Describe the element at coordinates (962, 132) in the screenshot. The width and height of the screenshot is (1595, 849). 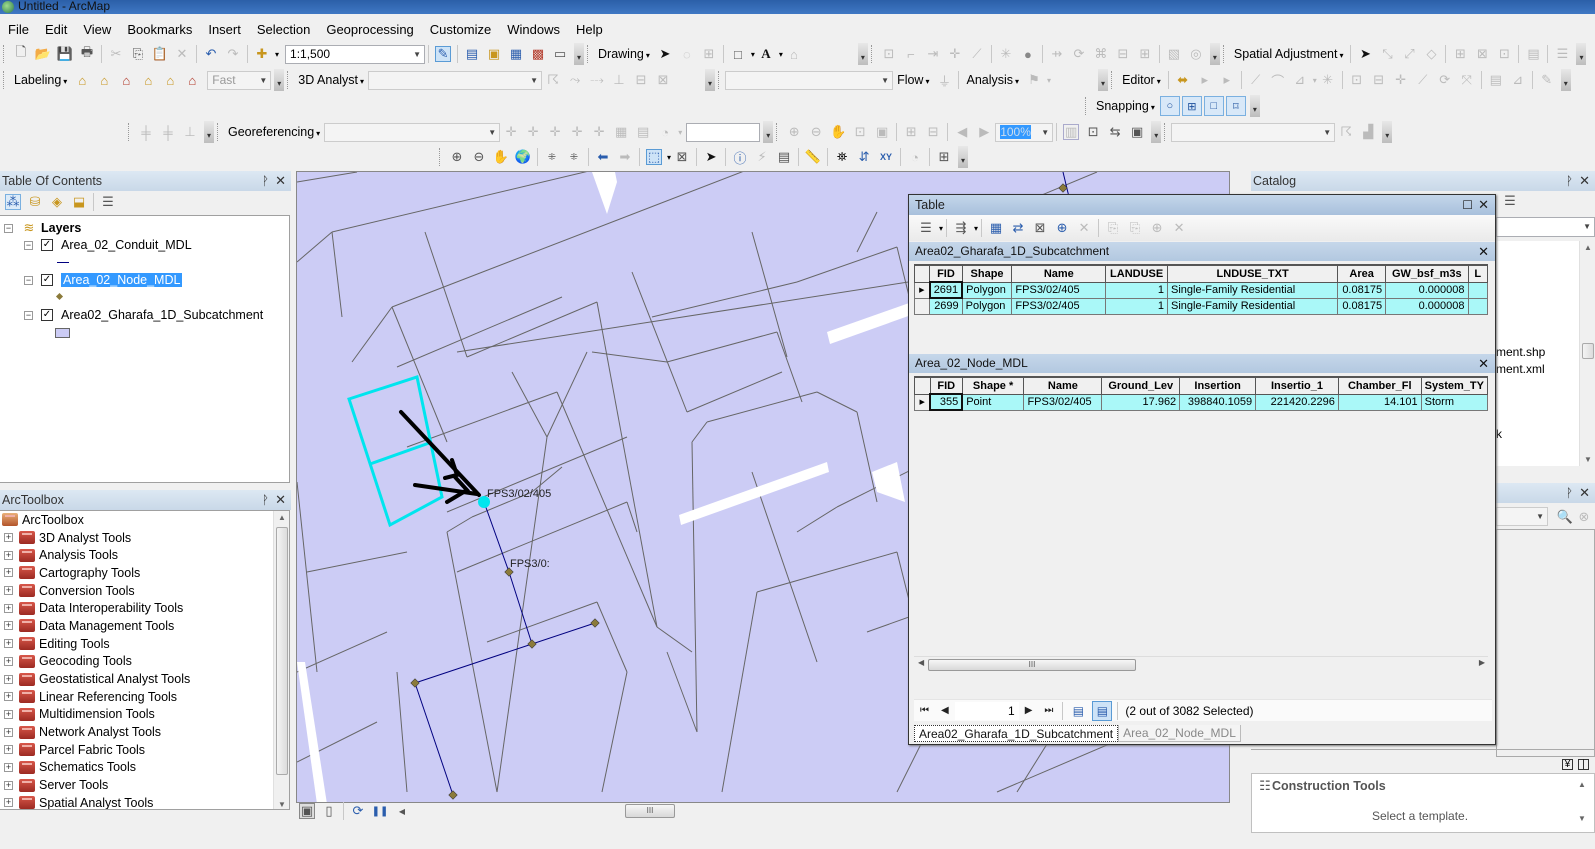
I see `layout-back-icon: ◀` at that location.